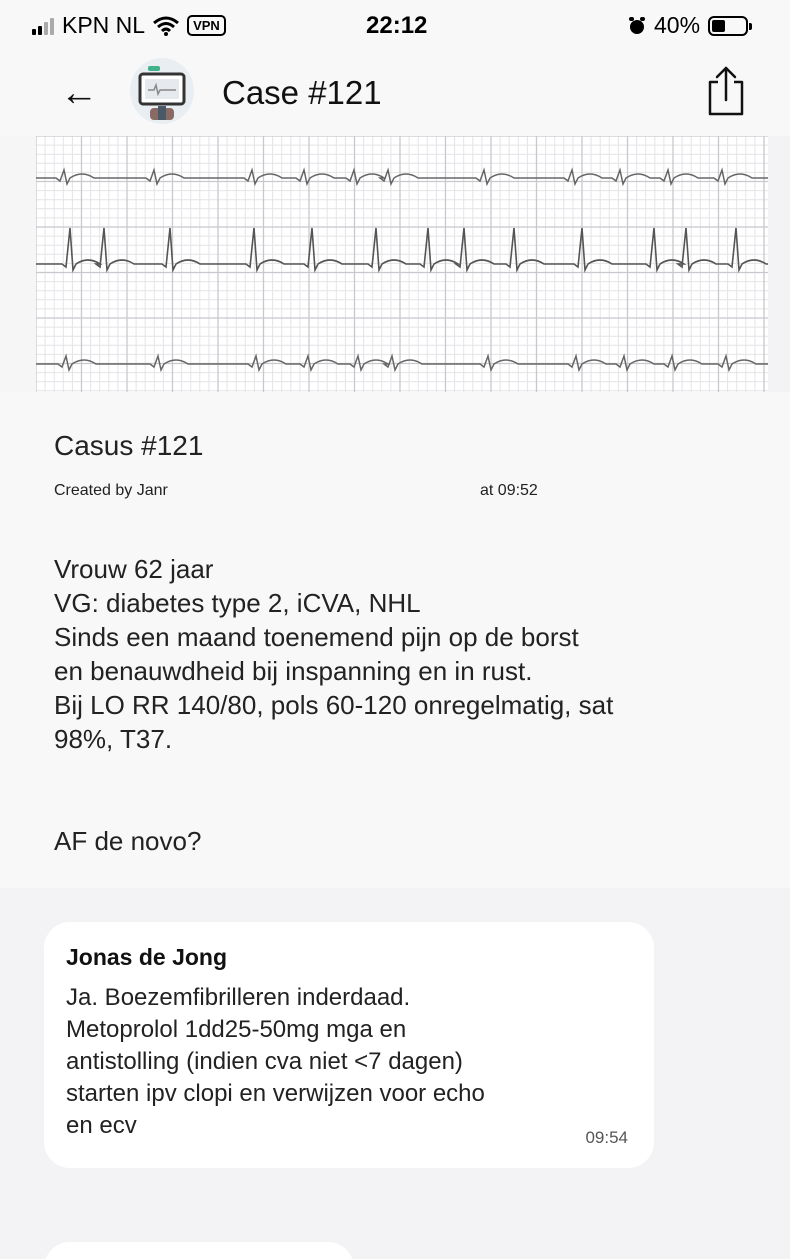 The width and height of the screenshot is (790, 1259). Describe the element at coordinates (236, 1029) in the screenshot. I see `comment-line: Metoprolol 1dd25-50mg mga en` at that location.